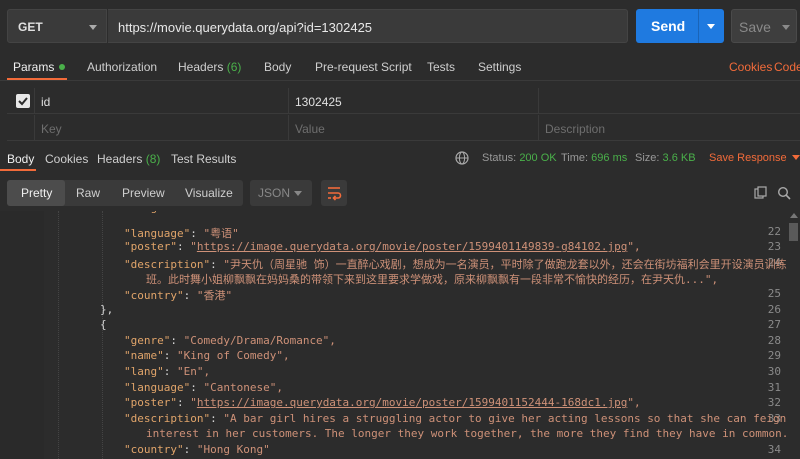 This screenshot has height=459, width=800. What do you see at coordinates (754, 158) in the screenshot?
I see `save-response-button: Save Response` at bounding box center [754, 158].